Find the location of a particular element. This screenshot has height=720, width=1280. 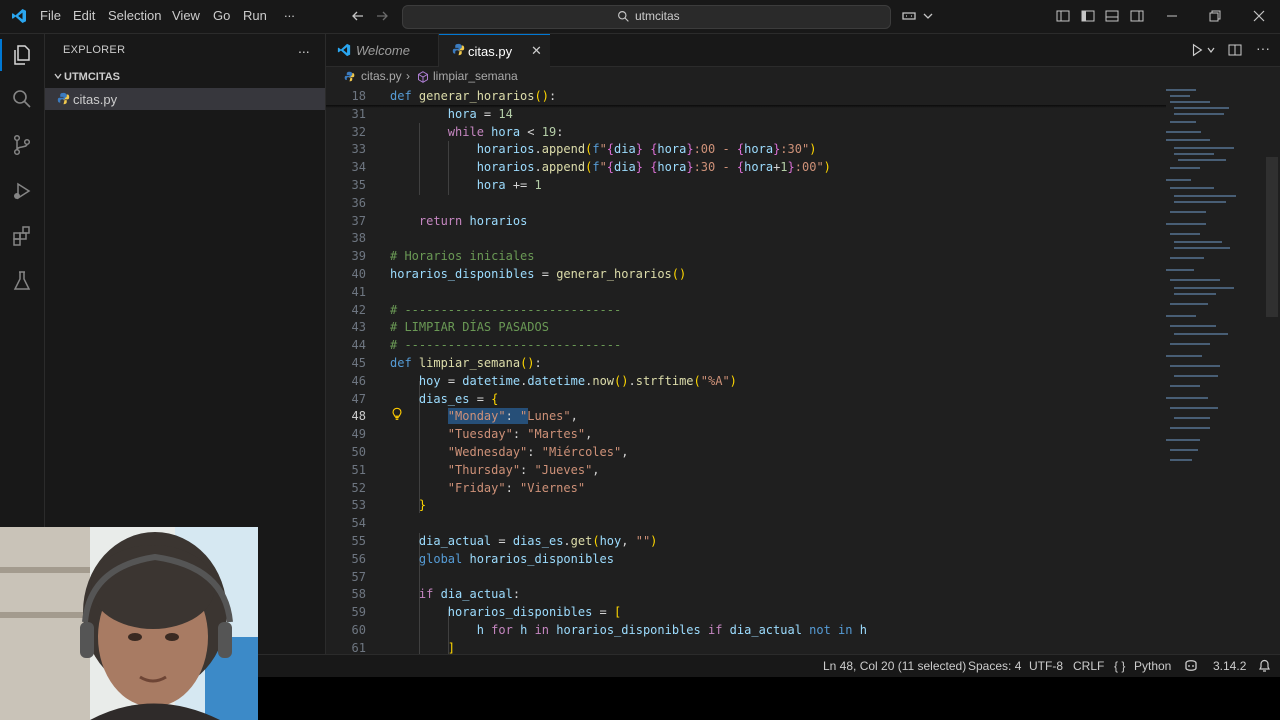

tab-close-icon: ✕ is located at coordinates (536, 51).